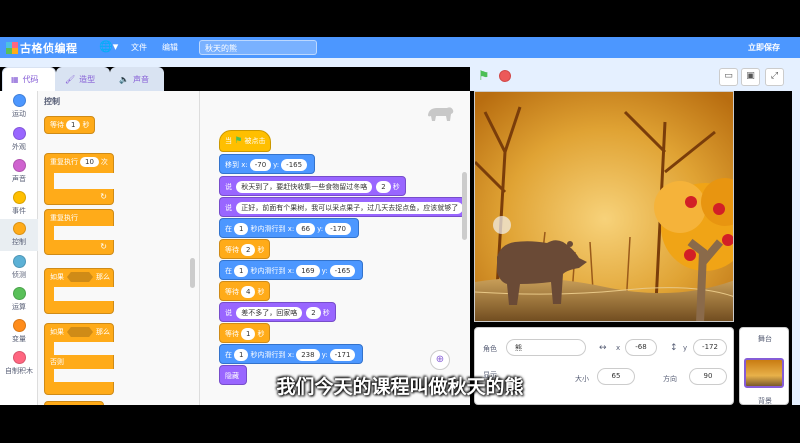 The image size is (800, 443). Describe the element at coordinates (308, 271) in the screenshot. I see `glide-x: 169` at that location.